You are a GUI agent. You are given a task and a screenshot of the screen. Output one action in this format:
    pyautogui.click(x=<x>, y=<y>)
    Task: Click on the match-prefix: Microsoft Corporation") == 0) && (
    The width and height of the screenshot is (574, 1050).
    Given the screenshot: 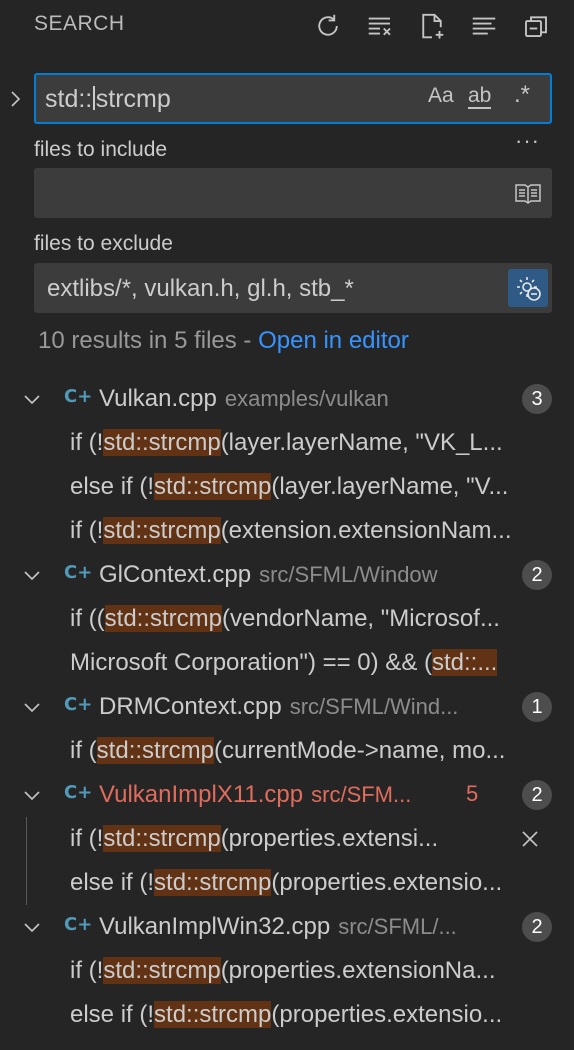 What is the action you would take?
    pyautogui.click(x=251, y=662)
    